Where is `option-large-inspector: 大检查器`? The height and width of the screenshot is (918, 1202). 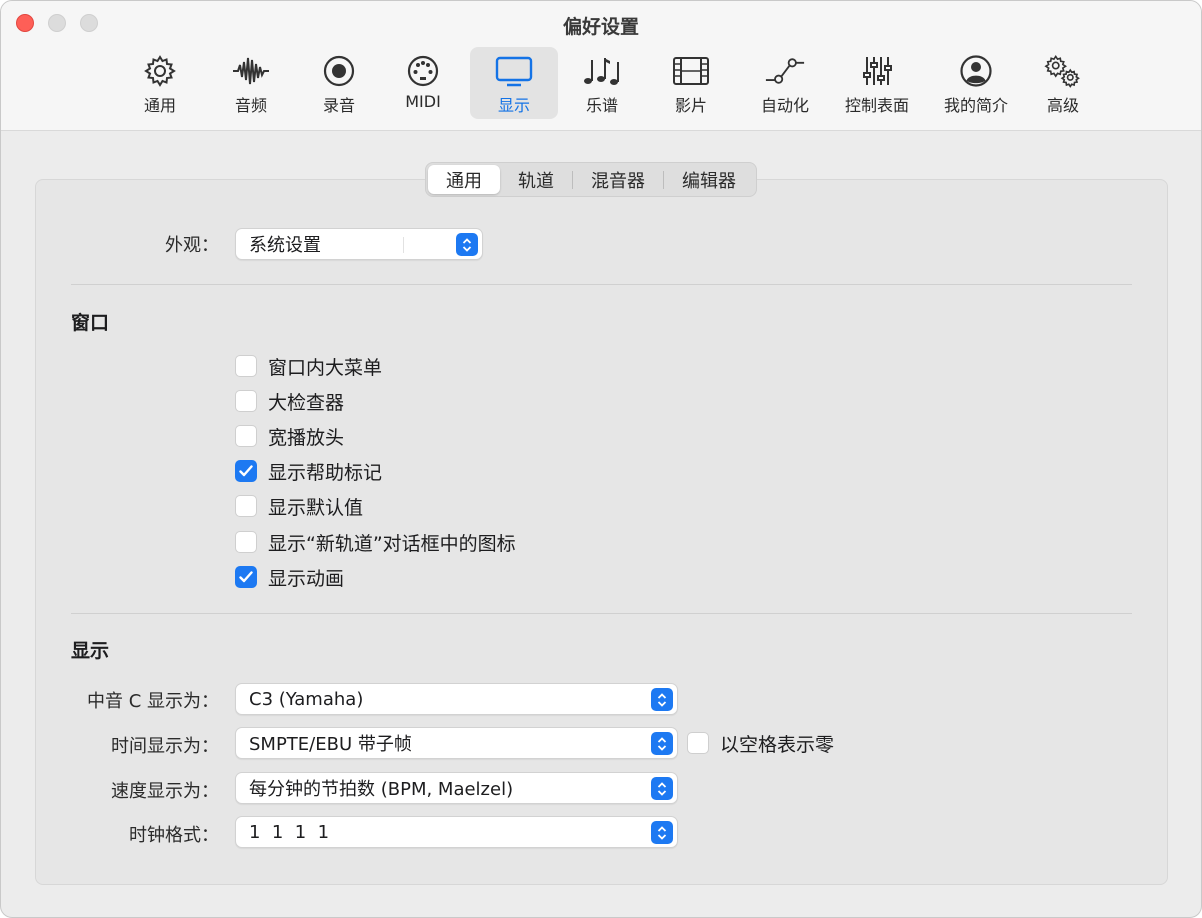
option-large-inspector: 大检查器 is located at coordinates (290, 401).